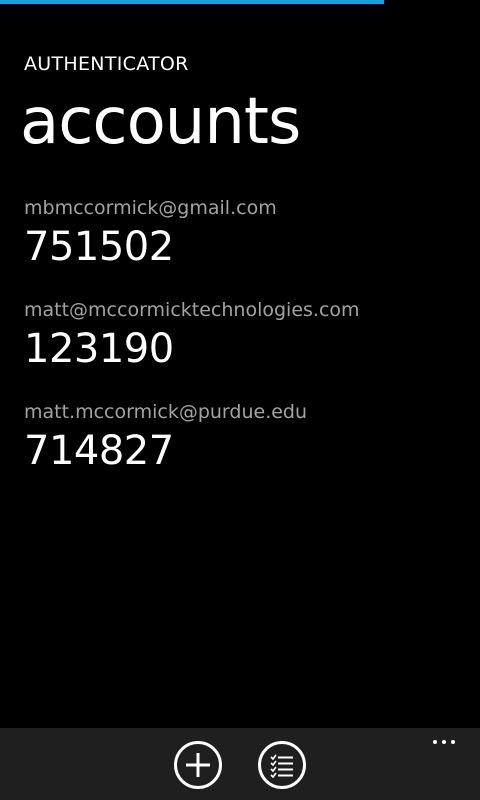 This screenshot has height=800, width=480. Describe the element at coordinates (99, 247) in the screenshot. I see `account-code: 751502` at that location.